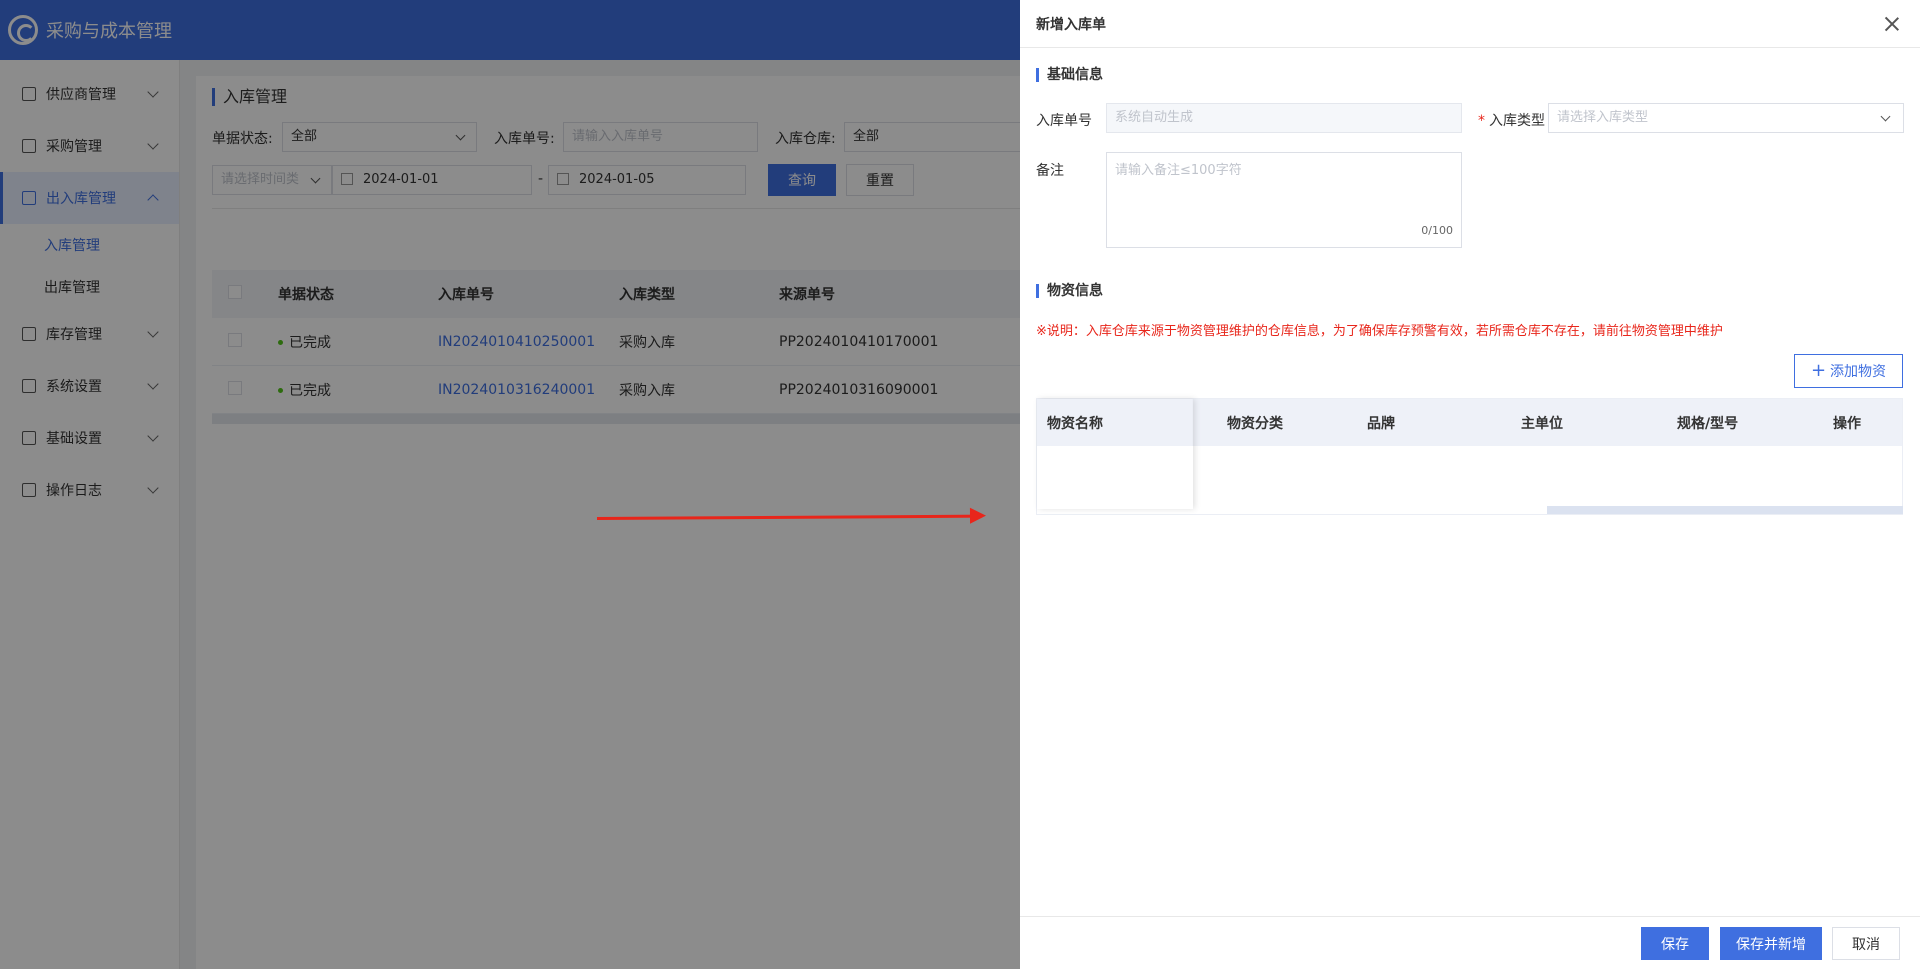 This screenshot has width=1920, height=969. I want to click on basic-info-section-title: 基础信息, so click(1069, 75).